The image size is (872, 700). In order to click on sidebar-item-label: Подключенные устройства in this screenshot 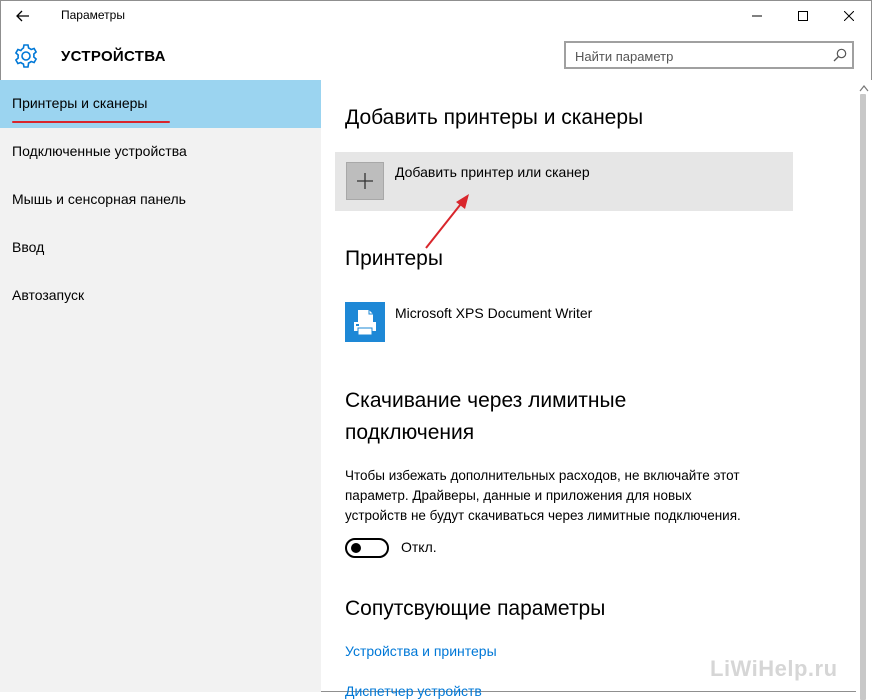, I will do `click(99, 151)`.